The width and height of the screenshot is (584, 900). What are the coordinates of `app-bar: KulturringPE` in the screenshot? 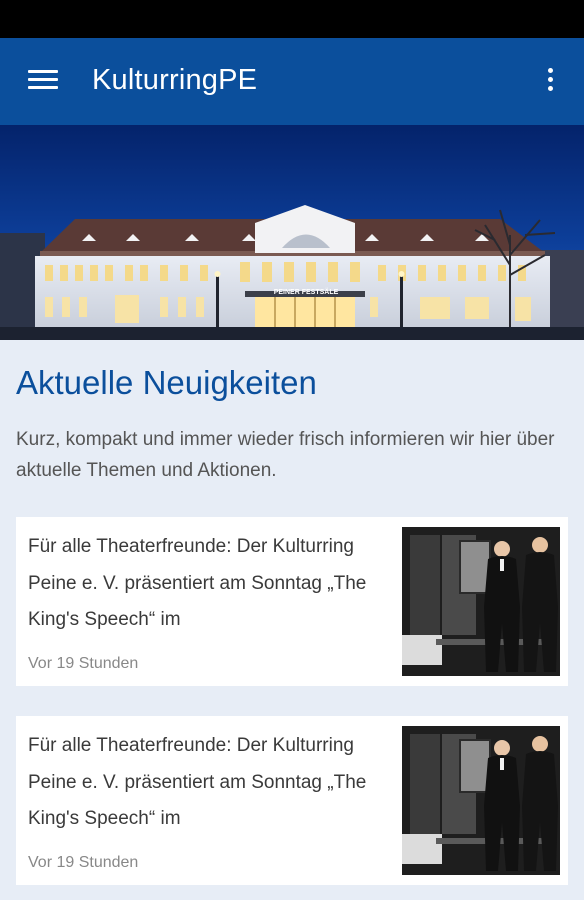 It's located at (292, 81).